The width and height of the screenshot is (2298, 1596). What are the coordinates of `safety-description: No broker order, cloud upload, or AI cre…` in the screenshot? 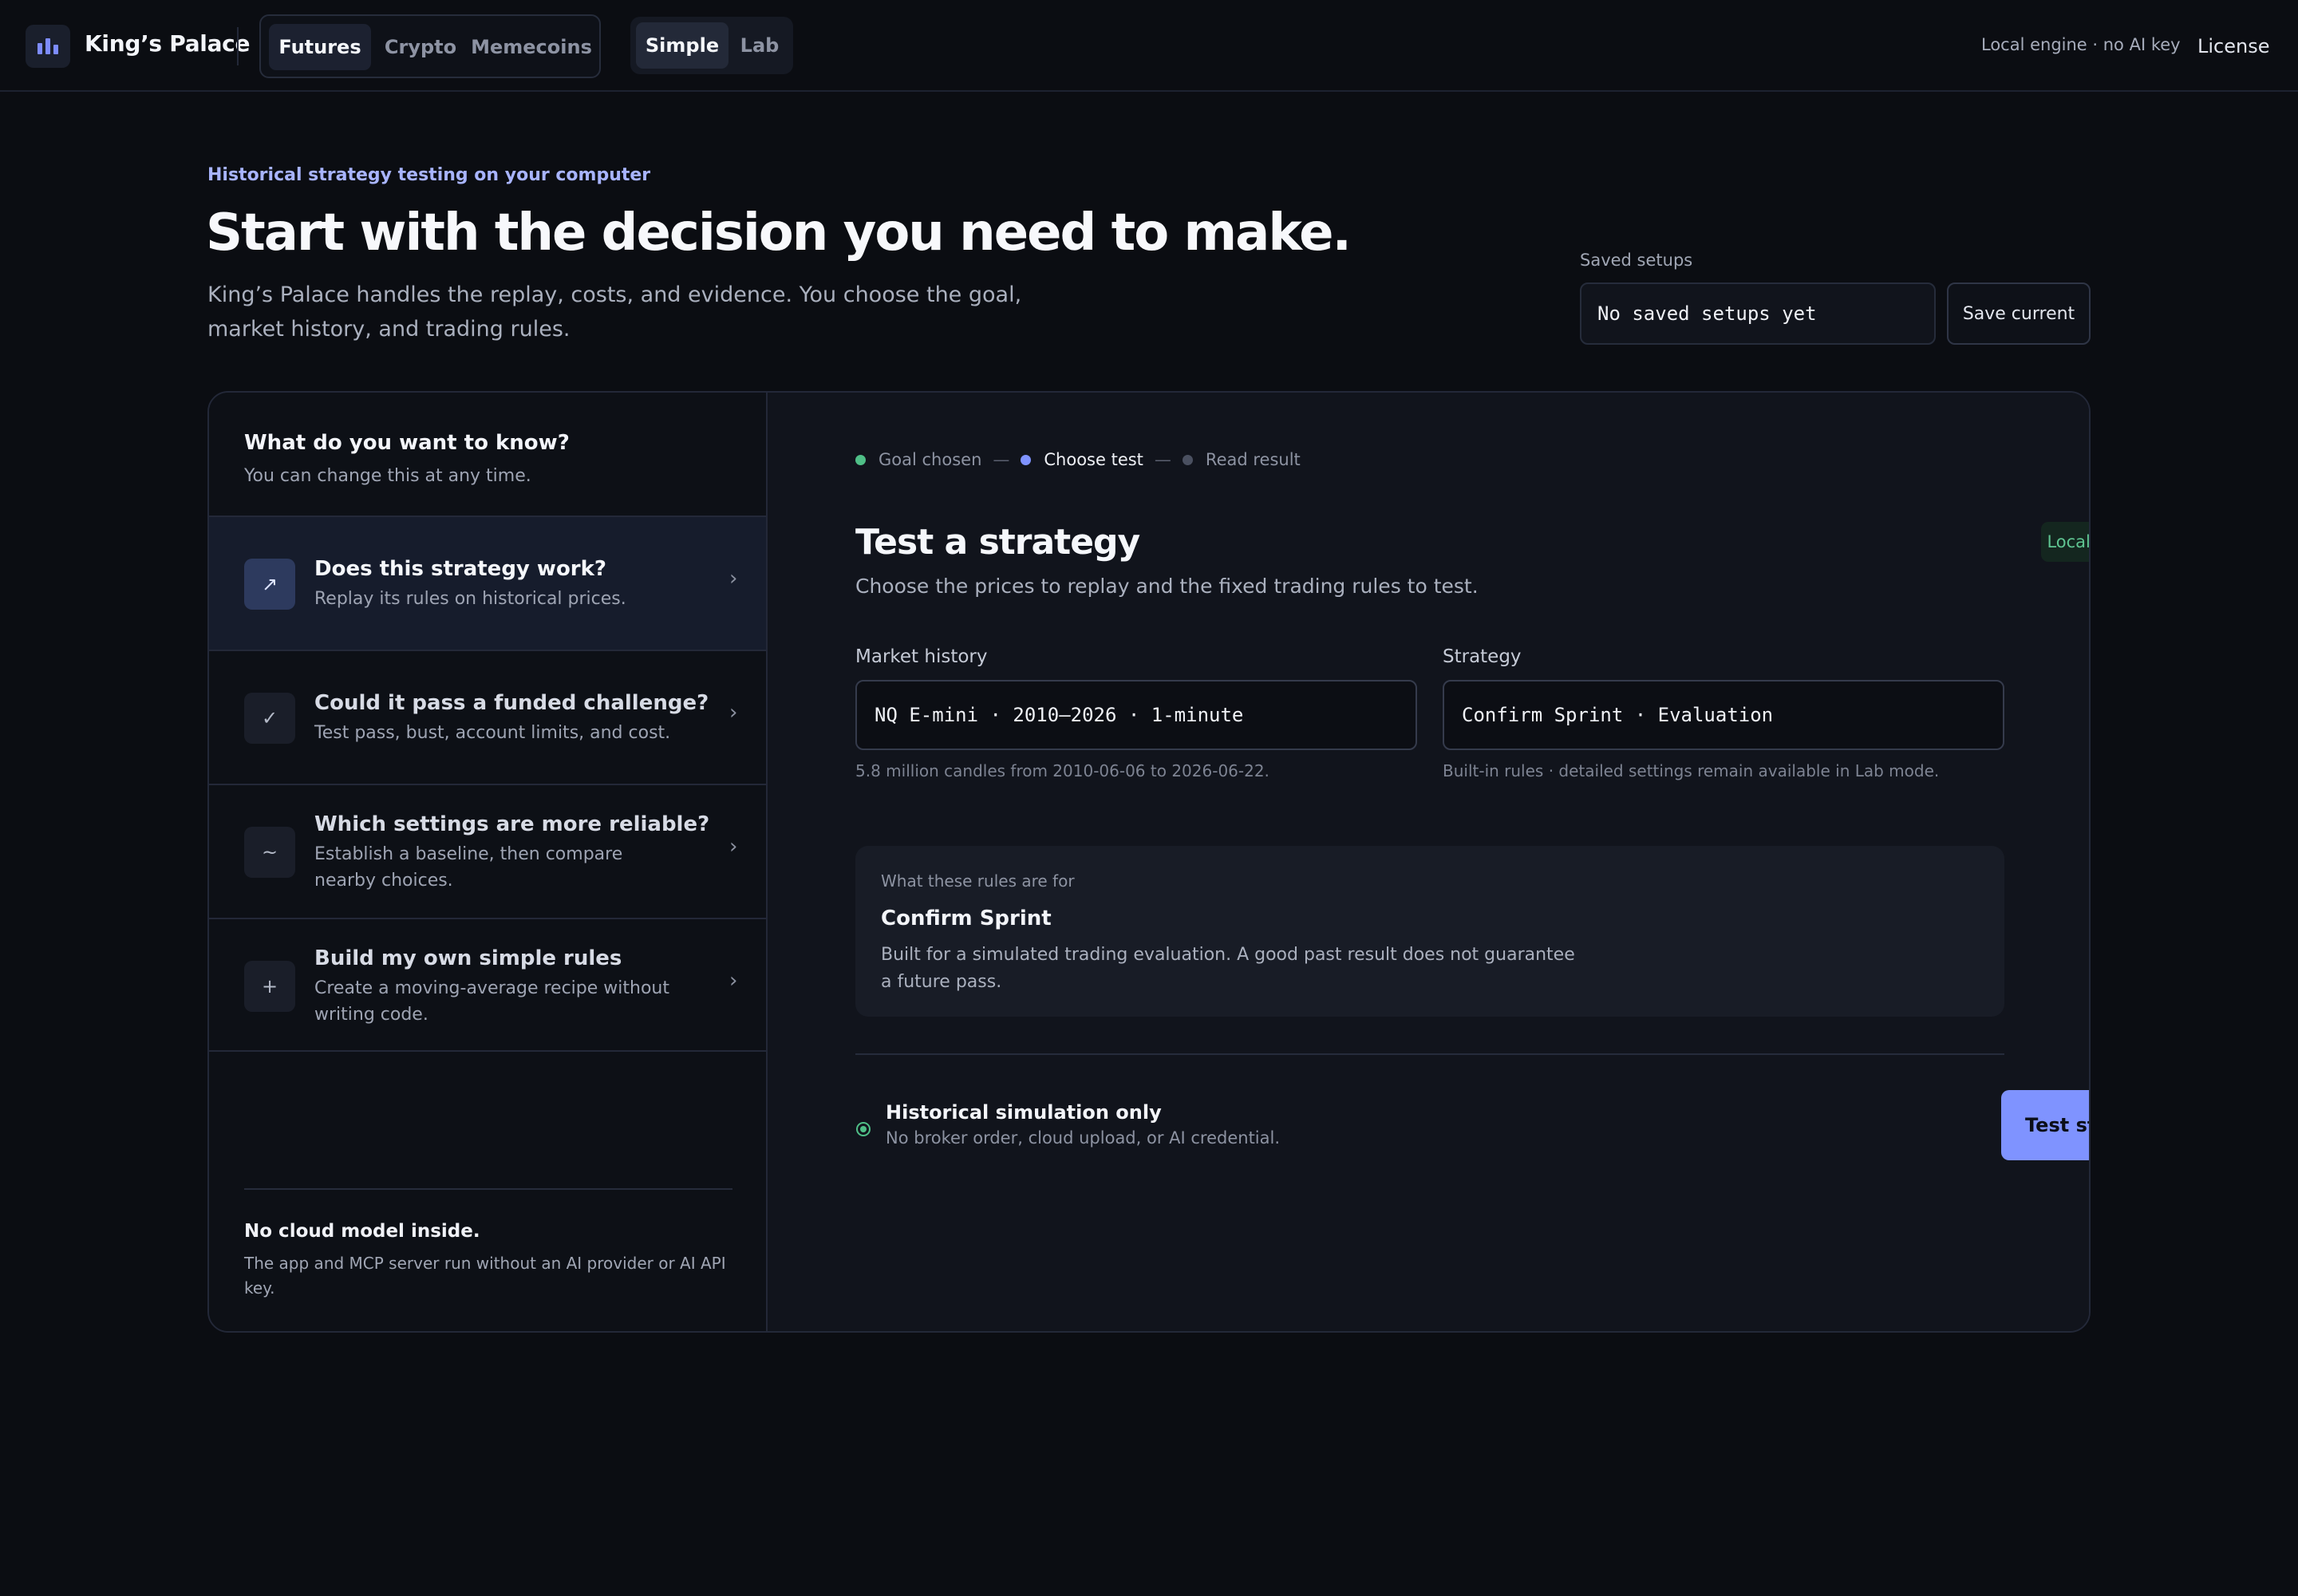 It's located at (1084, 1138).